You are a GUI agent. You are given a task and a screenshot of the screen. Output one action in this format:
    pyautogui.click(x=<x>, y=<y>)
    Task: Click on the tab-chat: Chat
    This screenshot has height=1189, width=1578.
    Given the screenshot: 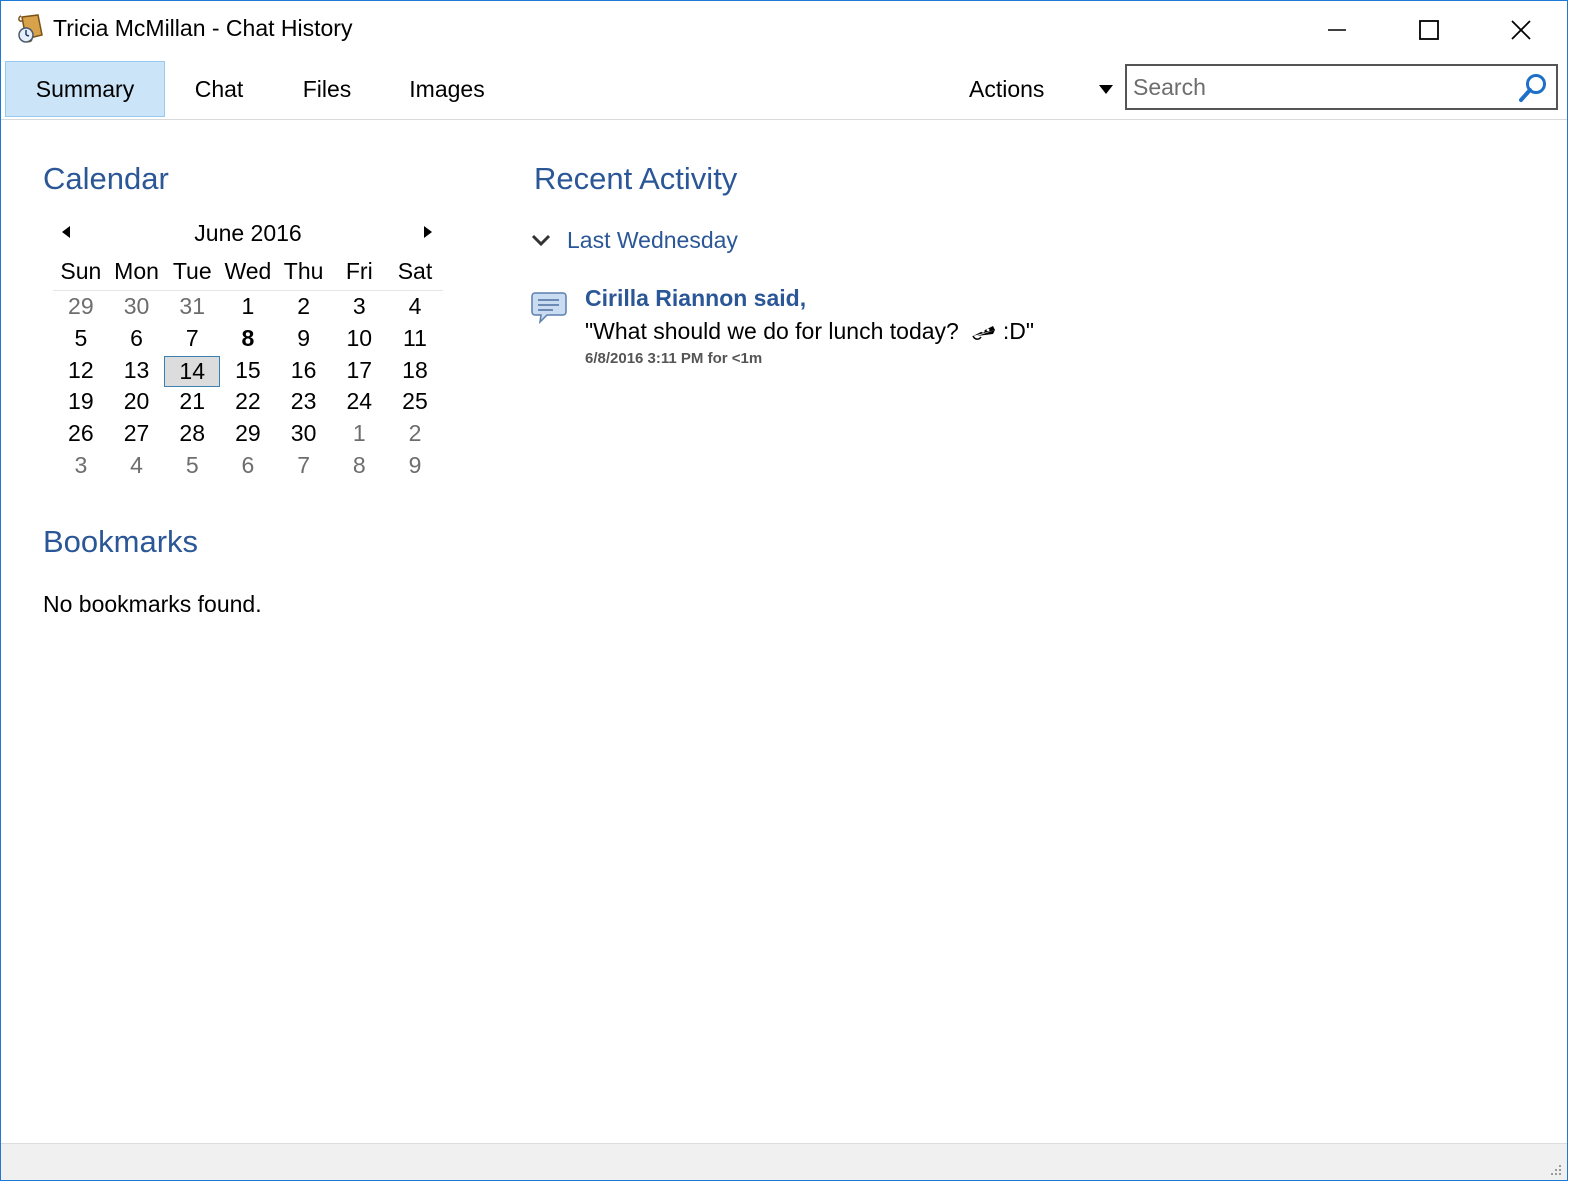 What is the action you would take?
    pyautogui.click(x=219, y=89)
    